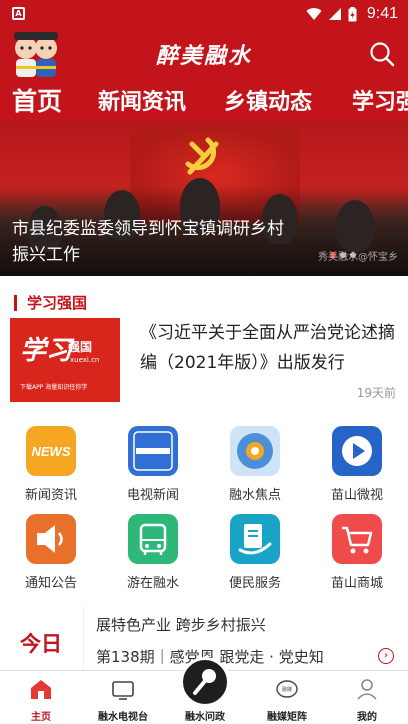 The height and width of the screenshot is (724, 408). I want to click on app-notification-icon: A, so click(18, 13).